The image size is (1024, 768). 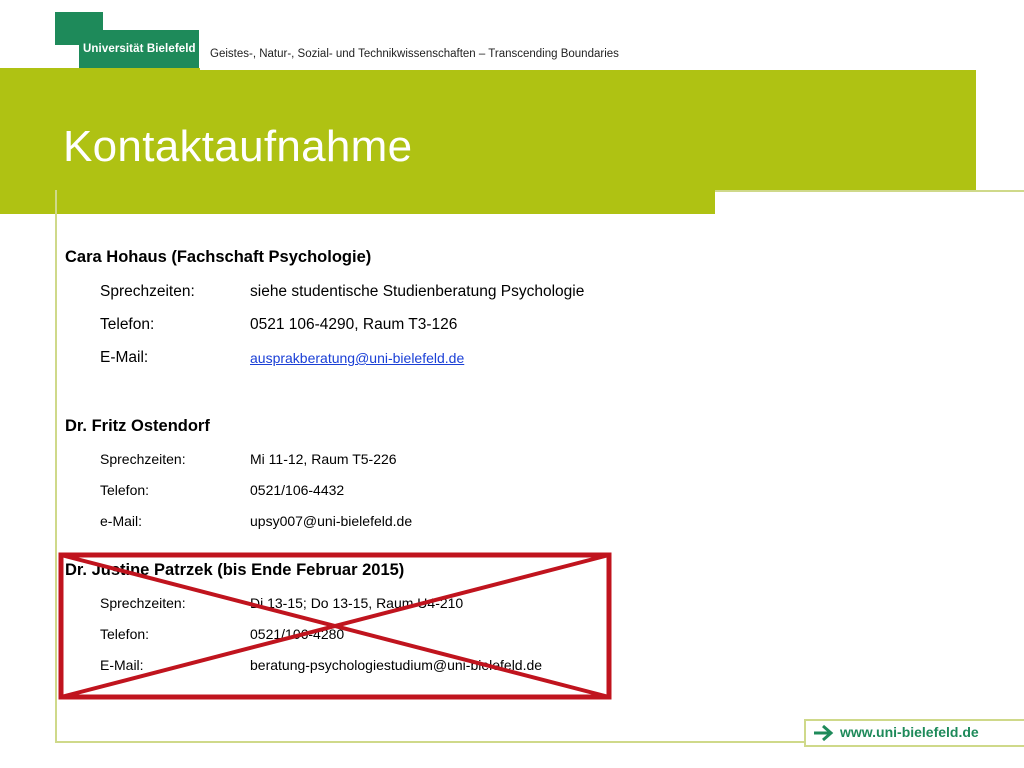 I want to click on contact-value: 0521/106-4432, so click(x=297, y=490).